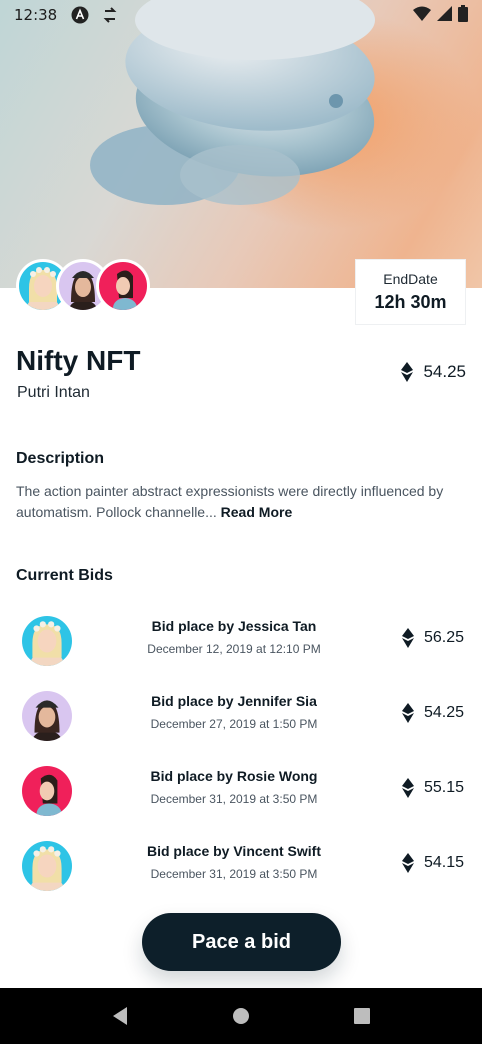 This screenshot has height=1044, width=482. What do you see at coordinates (362, 1016) in the screenshot?
I see `recents-icon` at bounding box center [362, 1016].